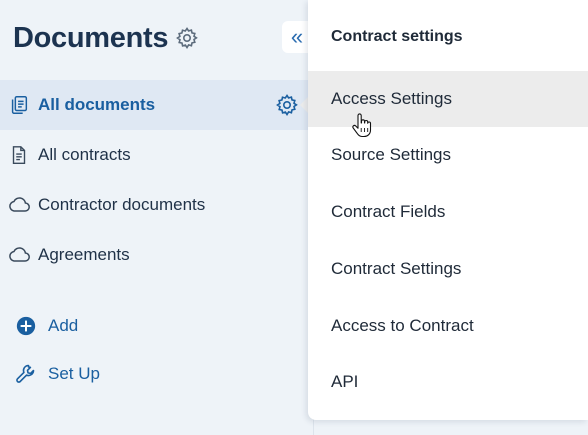 The height and width of the screenshot is (435, 588). Describe the element at coordinates (19, 155) in the screenshot. I see `document-icon` at that location.